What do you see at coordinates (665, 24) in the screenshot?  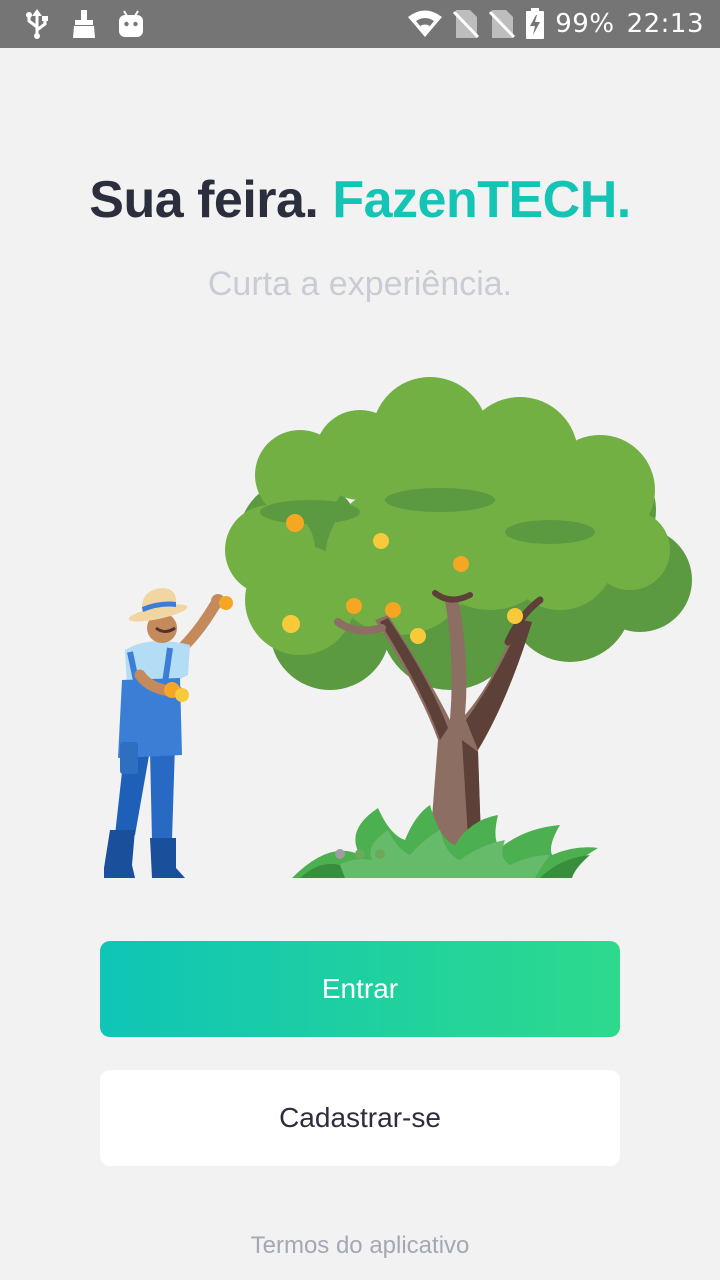 I see `clock: 22:13` at bounding box center [665, 24].